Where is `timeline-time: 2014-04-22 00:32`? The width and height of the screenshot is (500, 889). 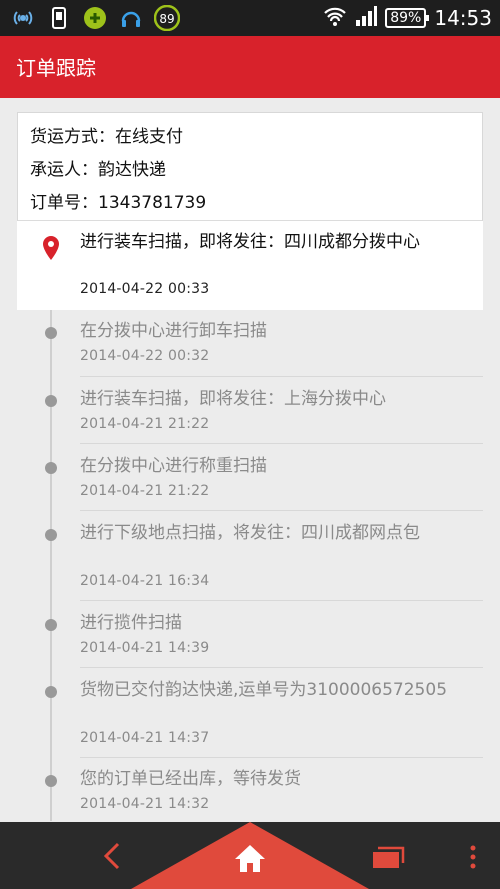 timeline-time: 2014-04-22 00:32 is located at coordinates (145, 356).